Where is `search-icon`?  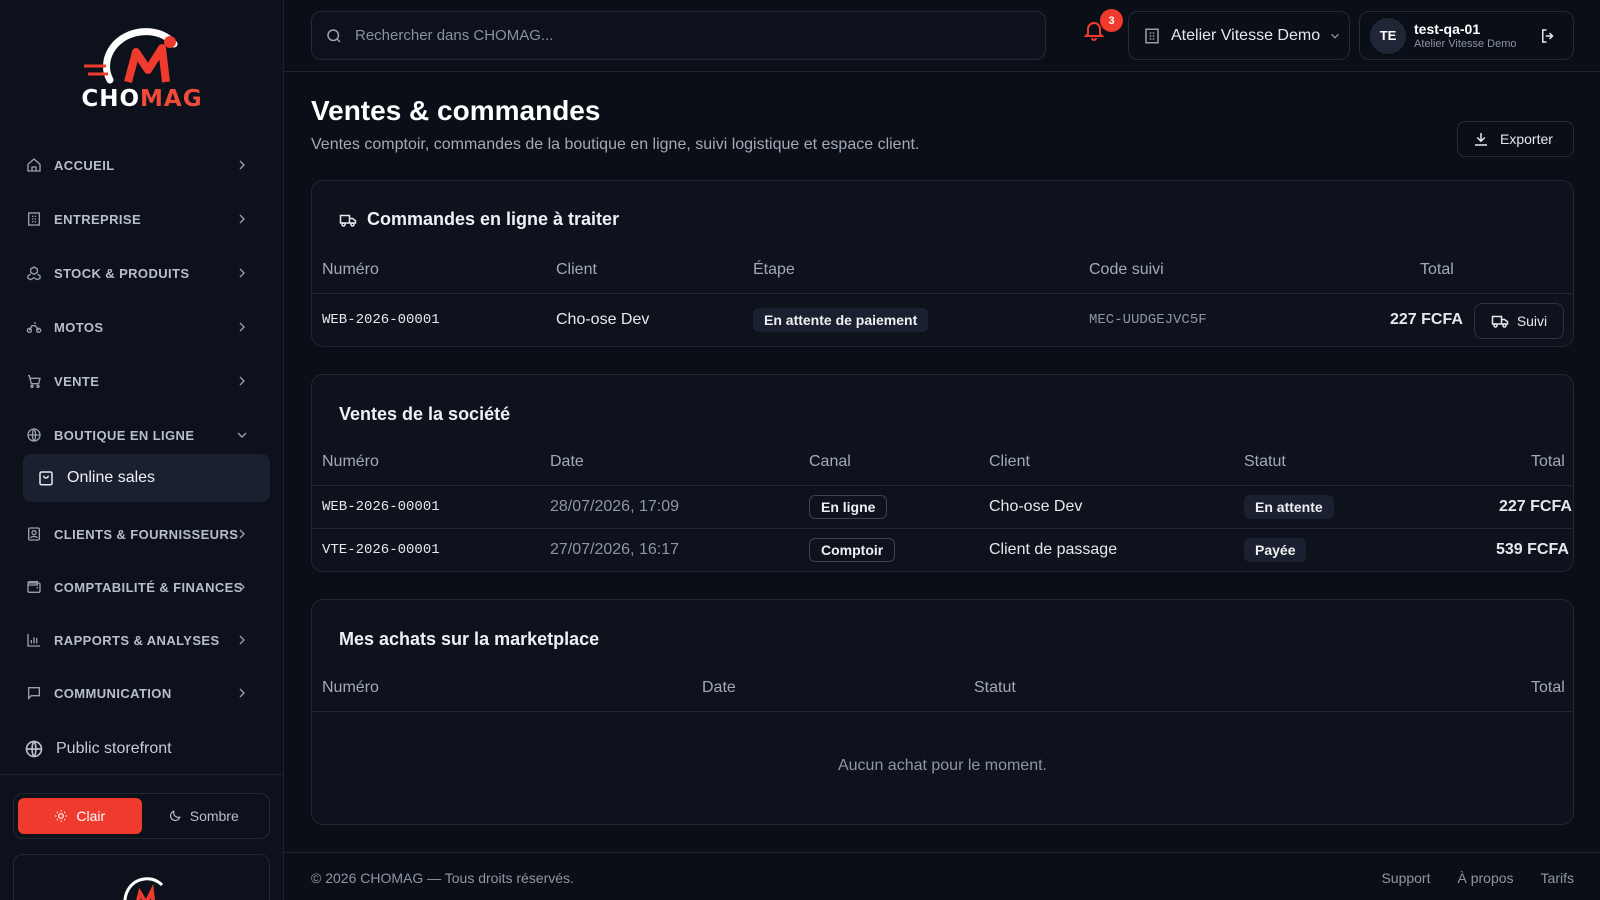 search-icon is located at coordinates (334, 35).